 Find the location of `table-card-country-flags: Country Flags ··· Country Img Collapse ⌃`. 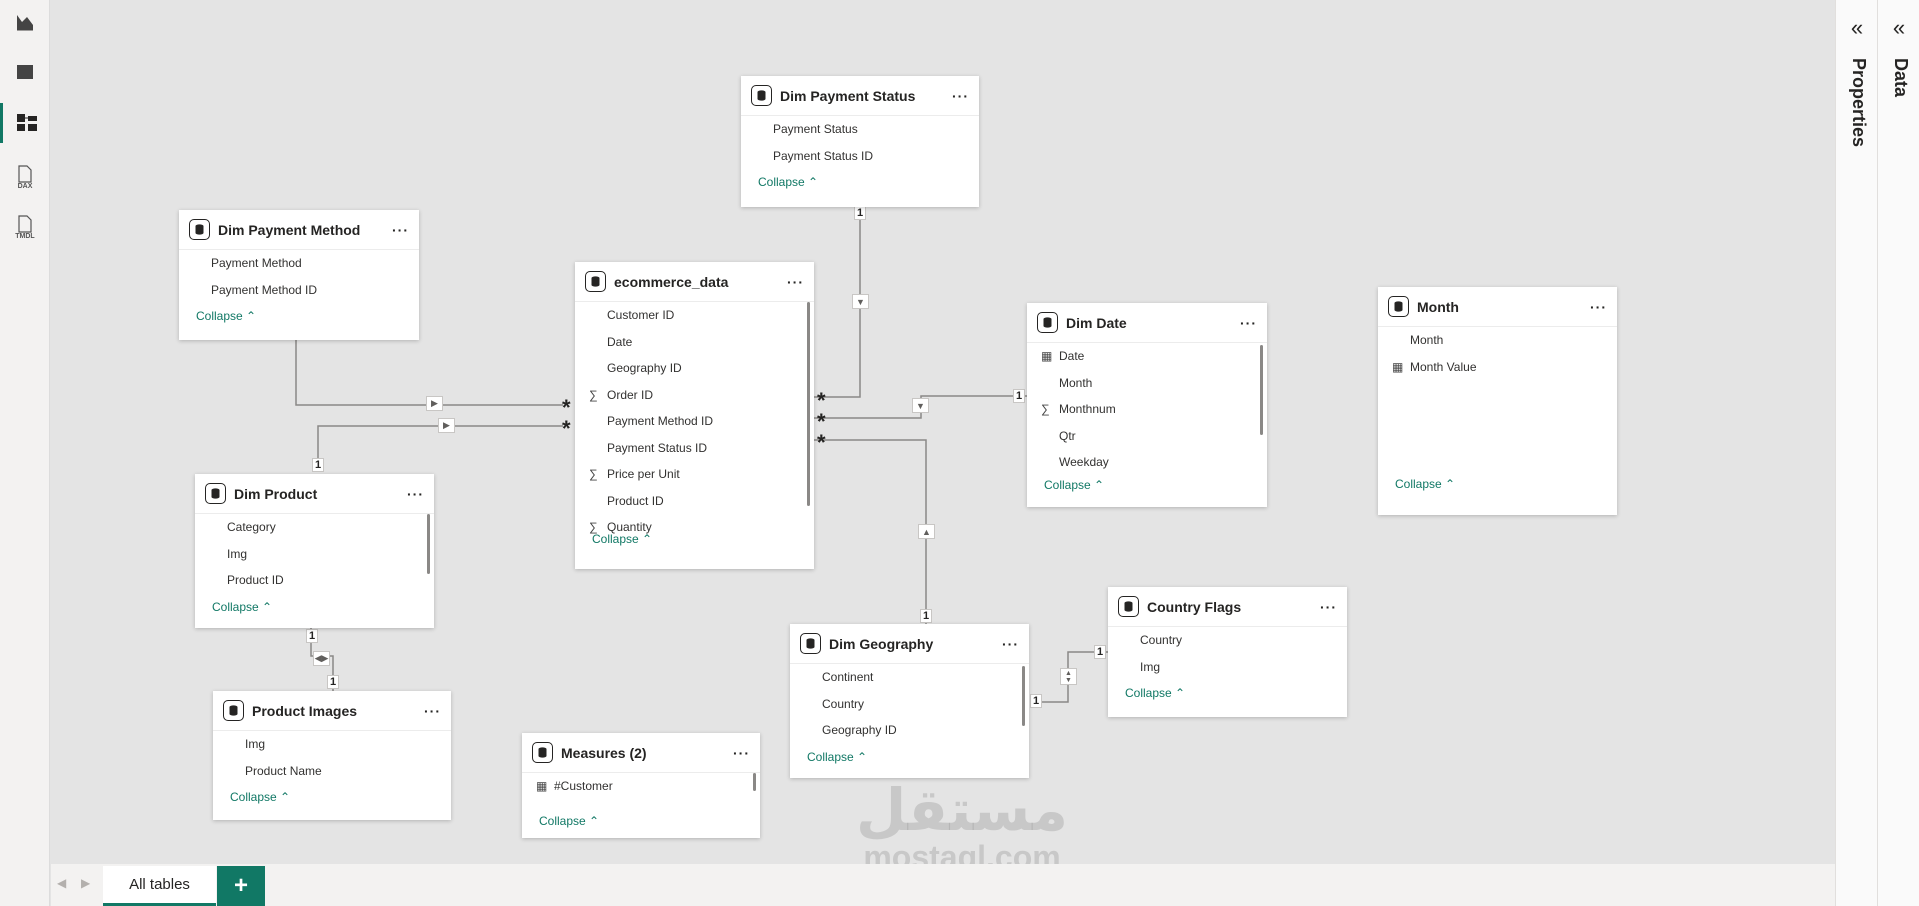

table-card-country-flags: Country Flags ··· Country Img Collapse ⌃ is located at coordinates (1227, 652).